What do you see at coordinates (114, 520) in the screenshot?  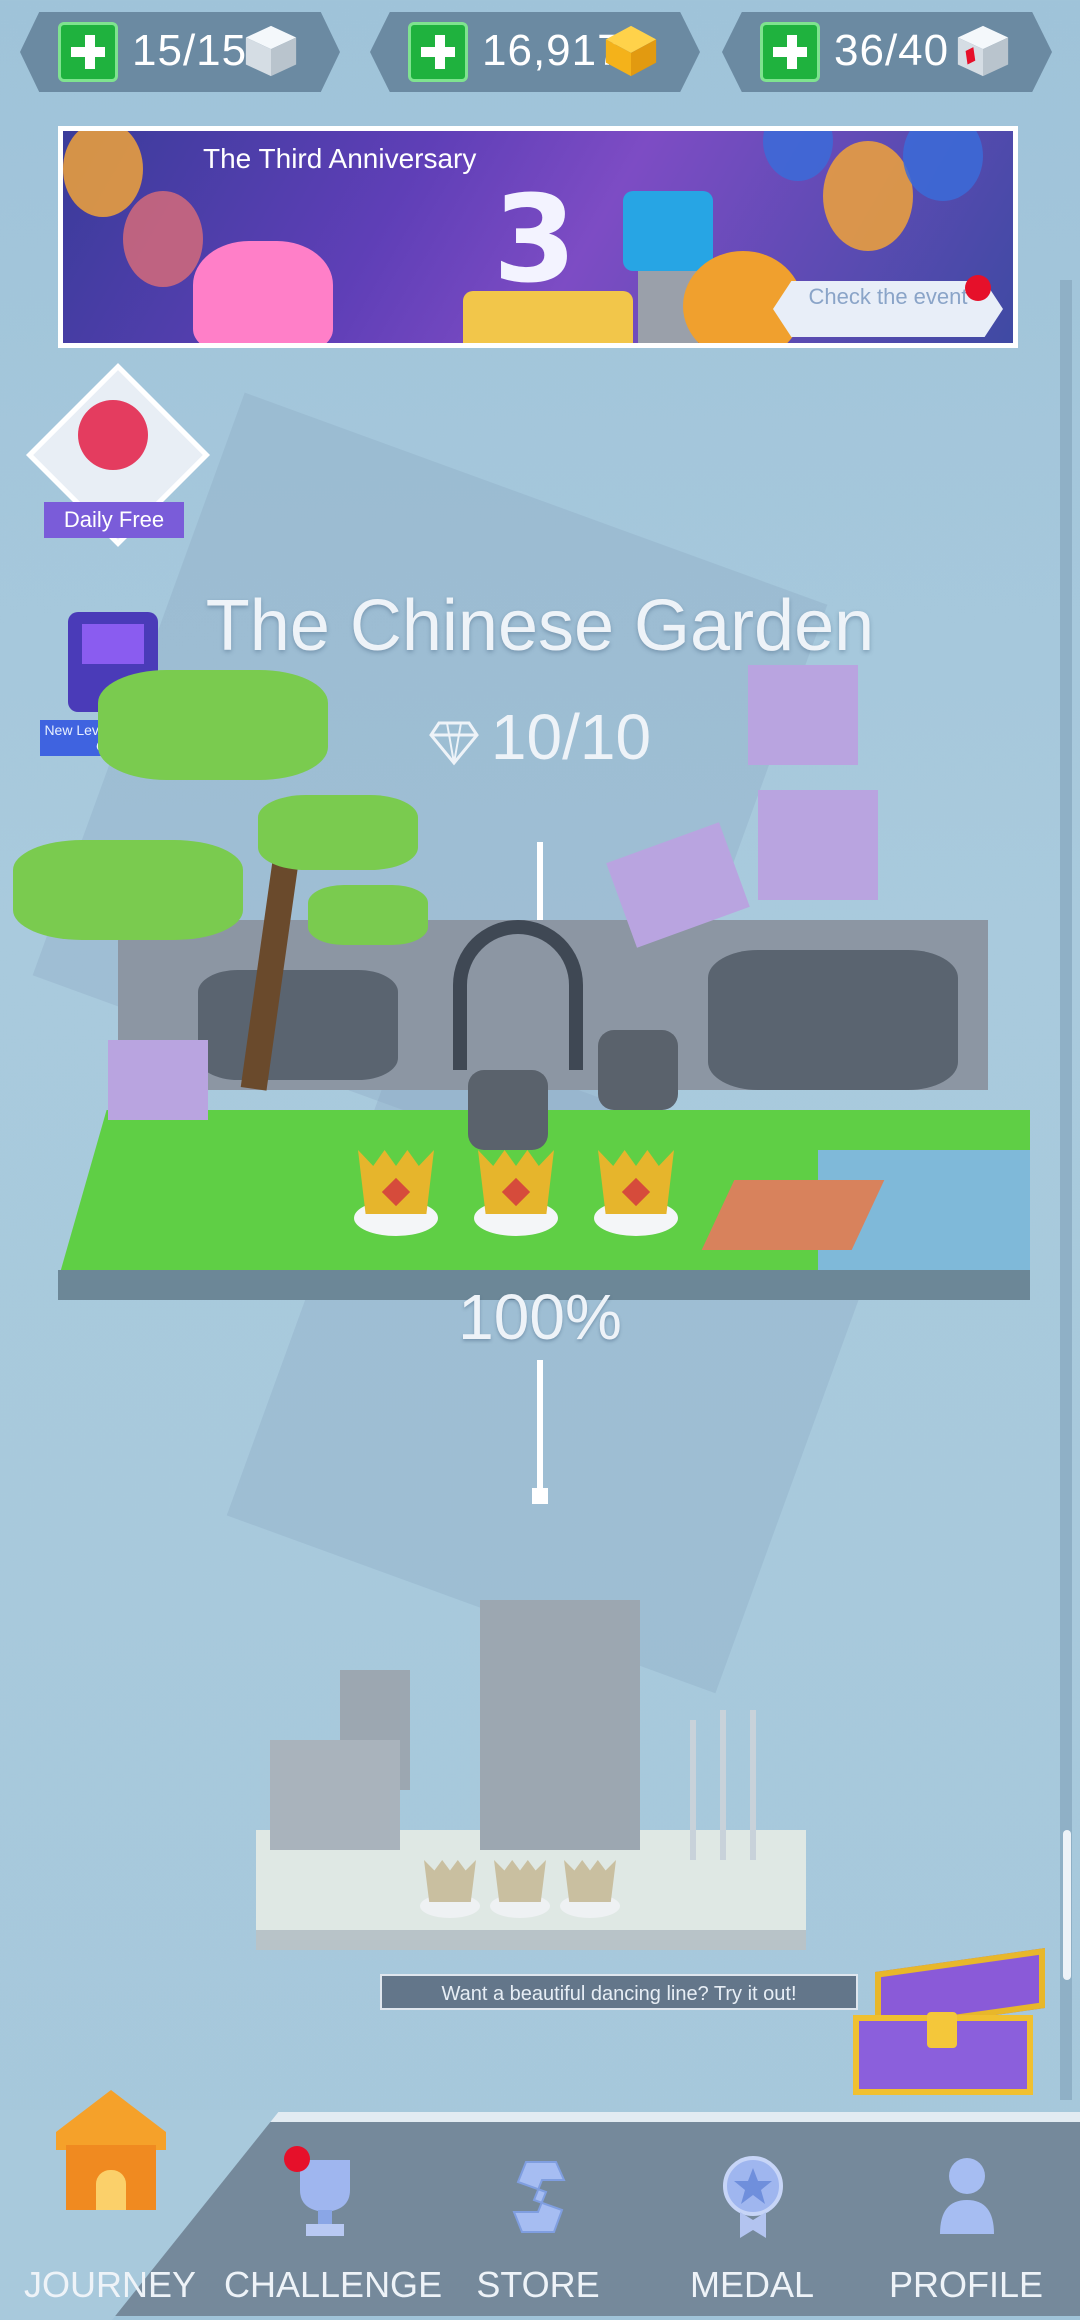 I see `daily-free-label: Daily Free` at bounding box center [114, 520].